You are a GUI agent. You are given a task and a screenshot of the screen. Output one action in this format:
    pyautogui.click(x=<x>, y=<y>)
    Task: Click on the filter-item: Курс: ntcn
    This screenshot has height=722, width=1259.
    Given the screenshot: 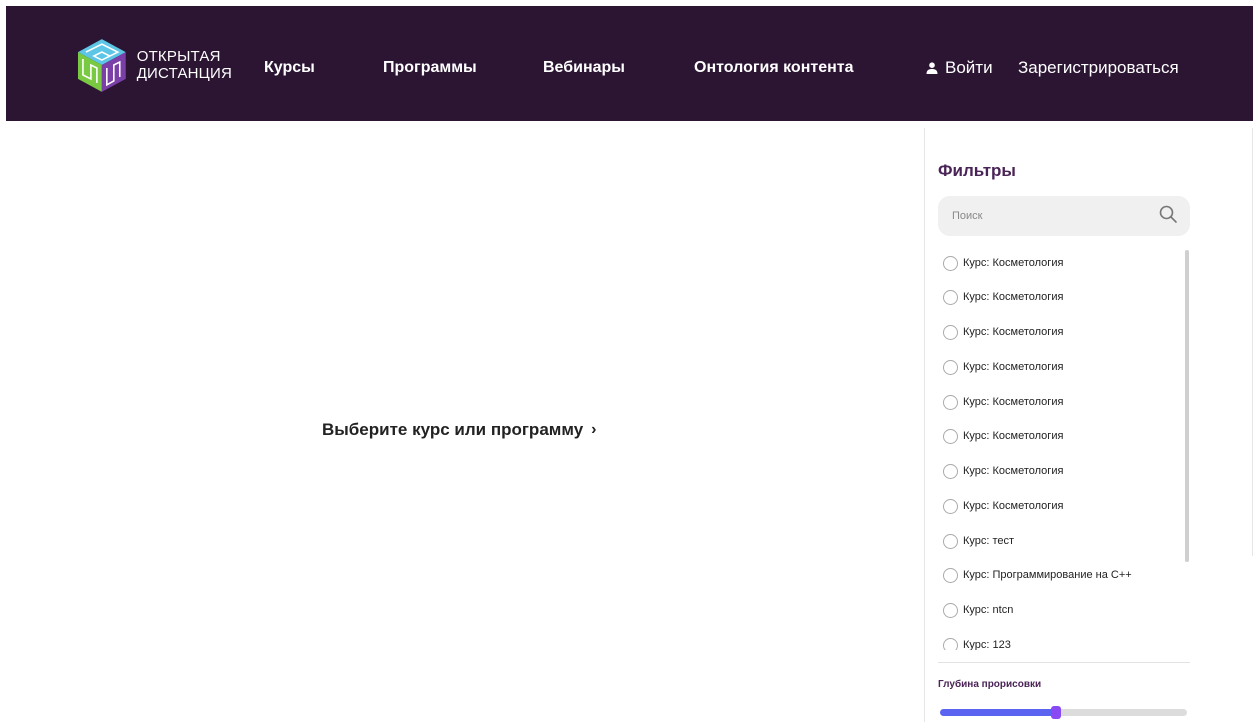 What is the action you would take?
    pyautogui.click(x=976, y=610)
    